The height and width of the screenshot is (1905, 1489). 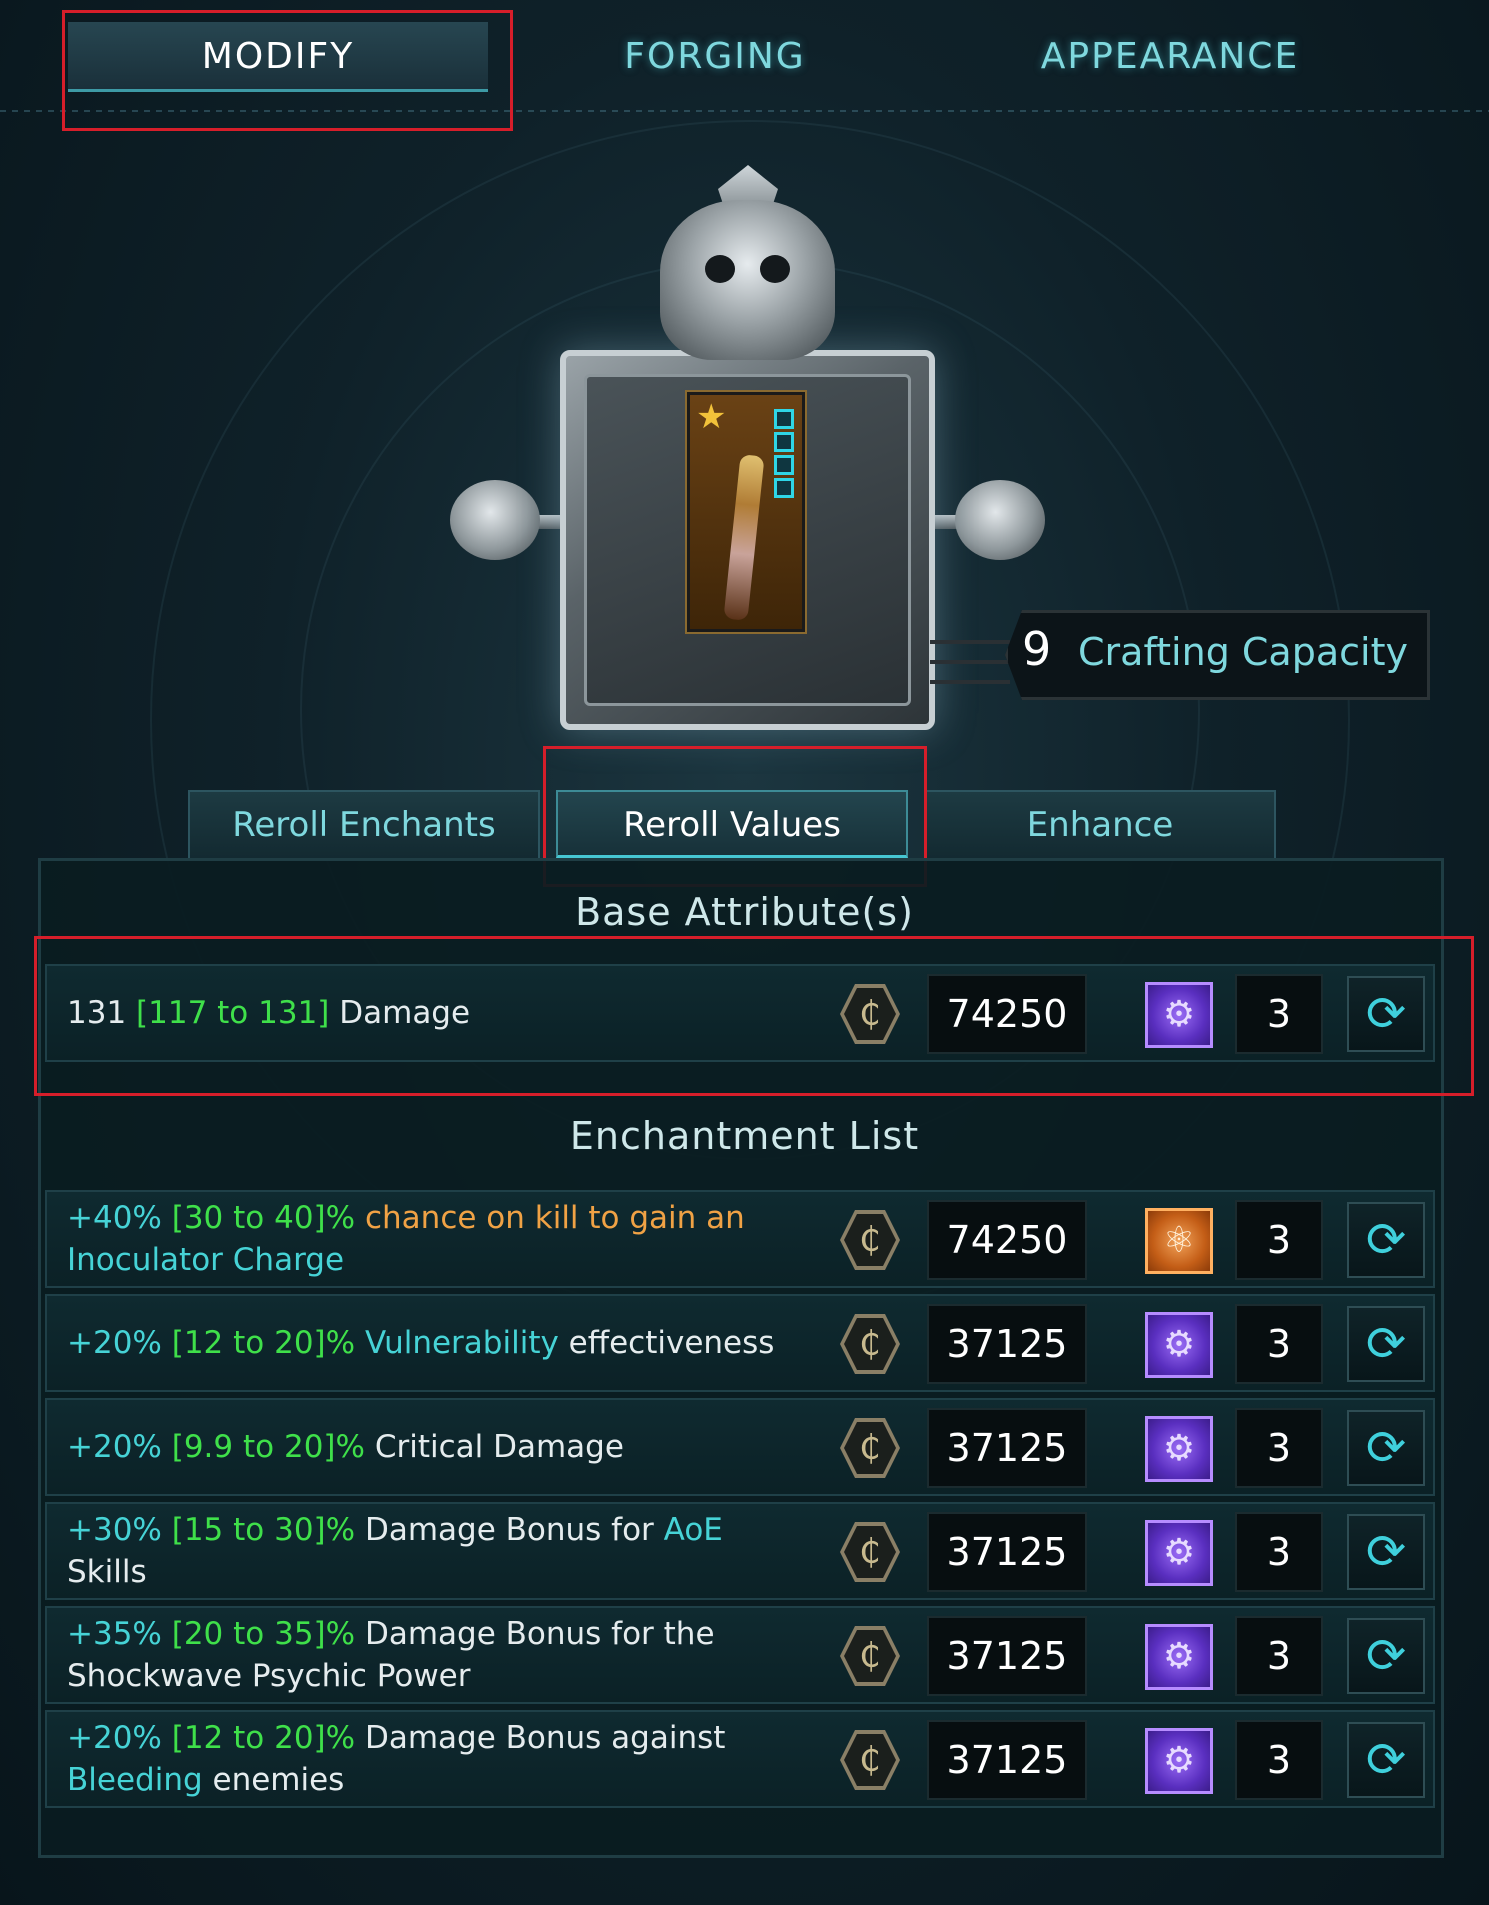 What do you see at coordinates (1037, 649) in the screenshot?
I see `crafting-capacity-value: 9` at bounding box center [1037, 649].